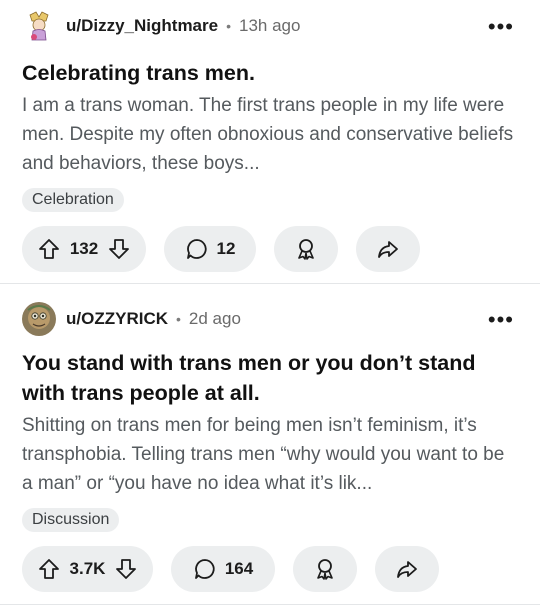  I want to click on post-time: 13h ago, so click(270, 25).